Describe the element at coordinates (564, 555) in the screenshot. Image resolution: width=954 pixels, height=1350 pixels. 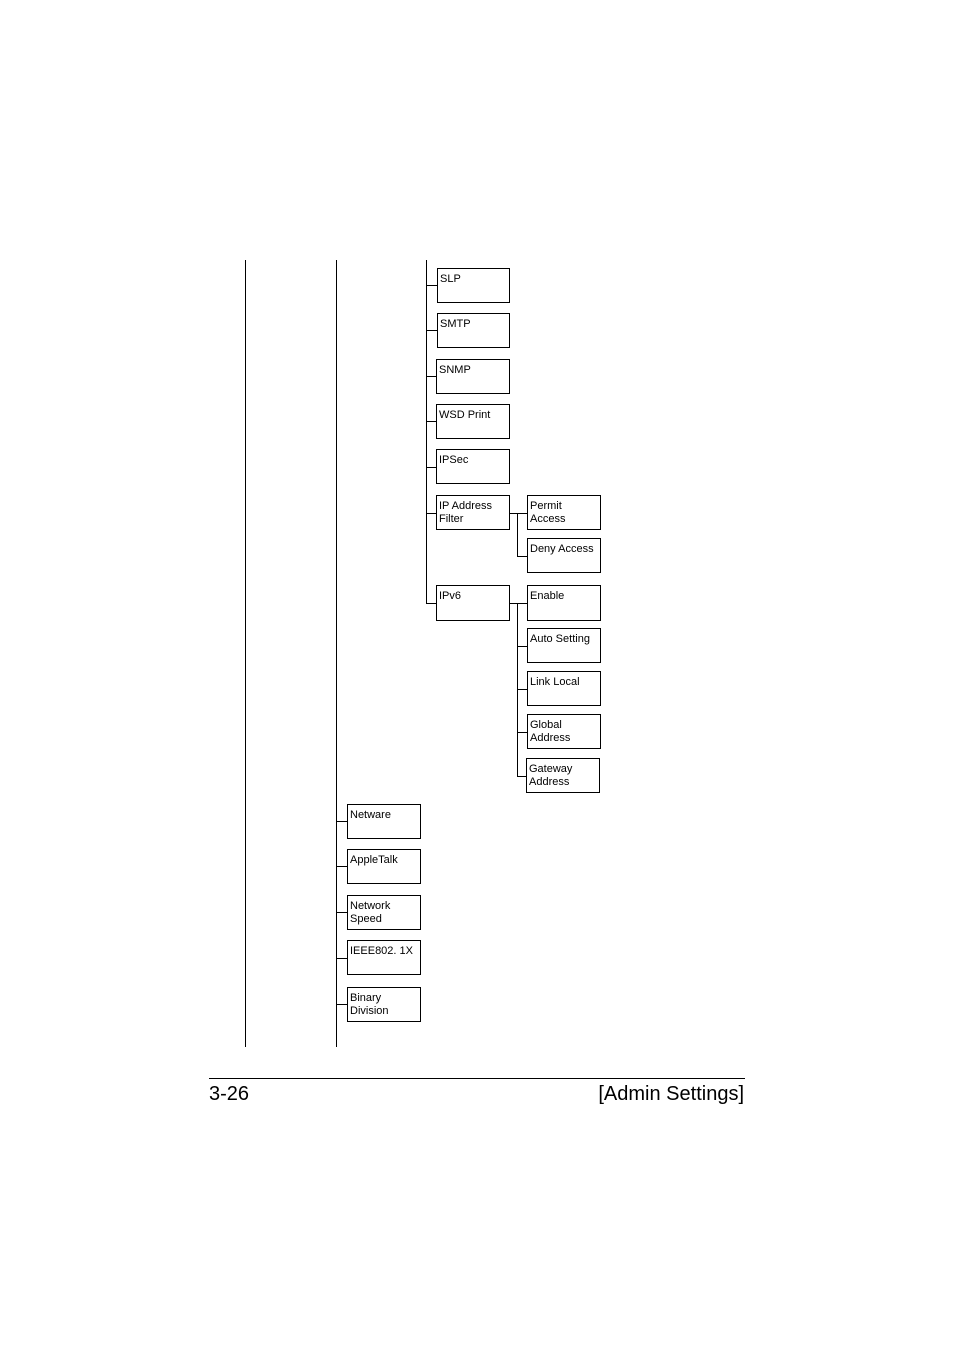
I see `menu-node-deny-access: Deny Access` at that location.